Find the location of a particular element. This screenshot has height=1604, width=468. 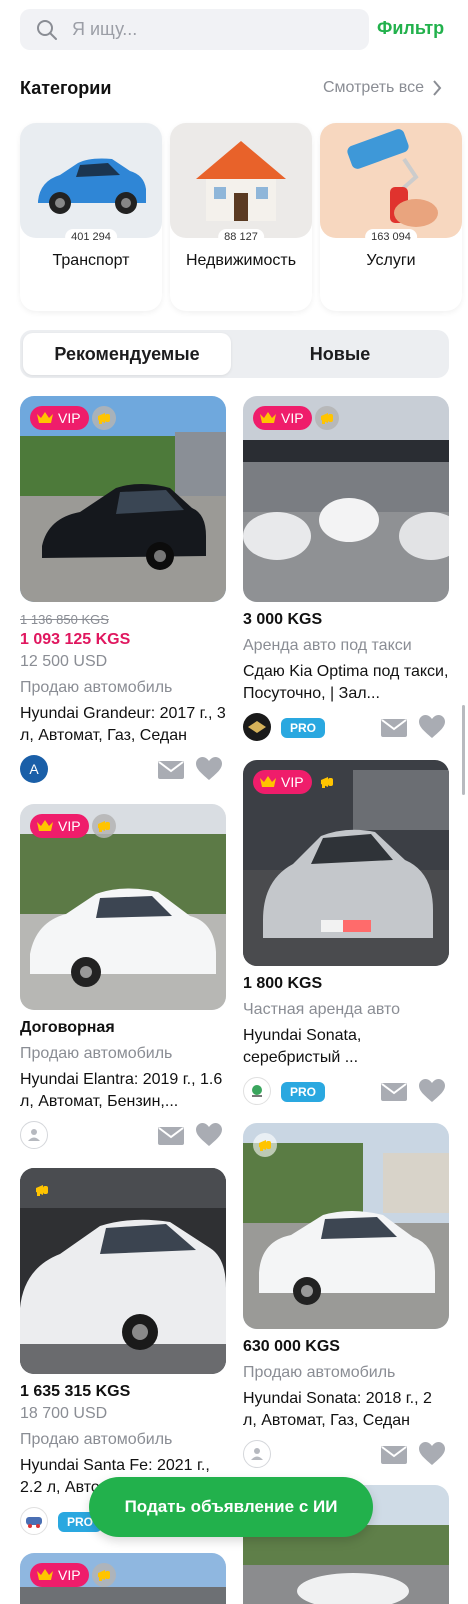

tab-recommended: Рекомендуемые is located at coordinates (127, 354).